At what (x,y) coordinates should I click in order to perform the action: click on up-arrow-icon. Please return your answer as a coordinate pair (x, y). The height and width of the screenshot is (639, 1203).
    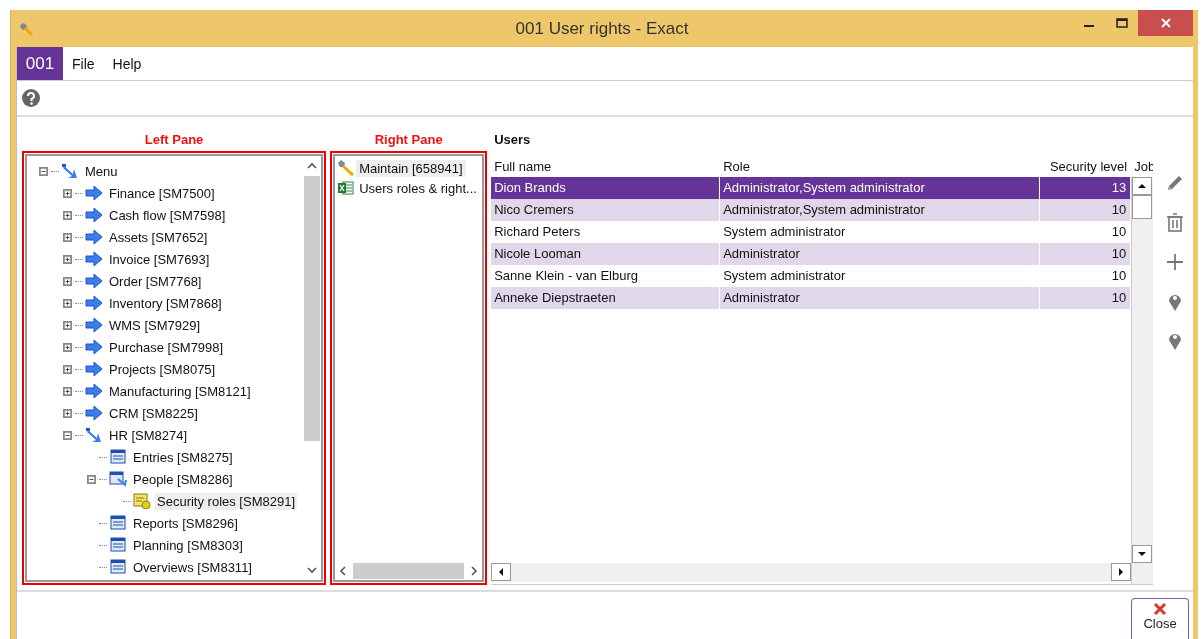
    Looking at the image, I should click on (1142, 186).